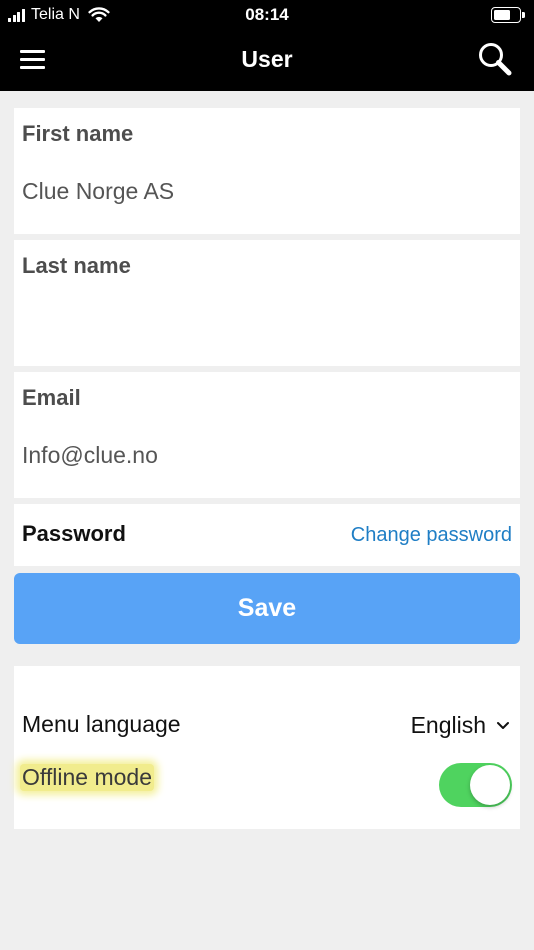 This screenshot has width=534, height=950. I want to click on offline-mode-label: Offline mode, so click(87, 777).